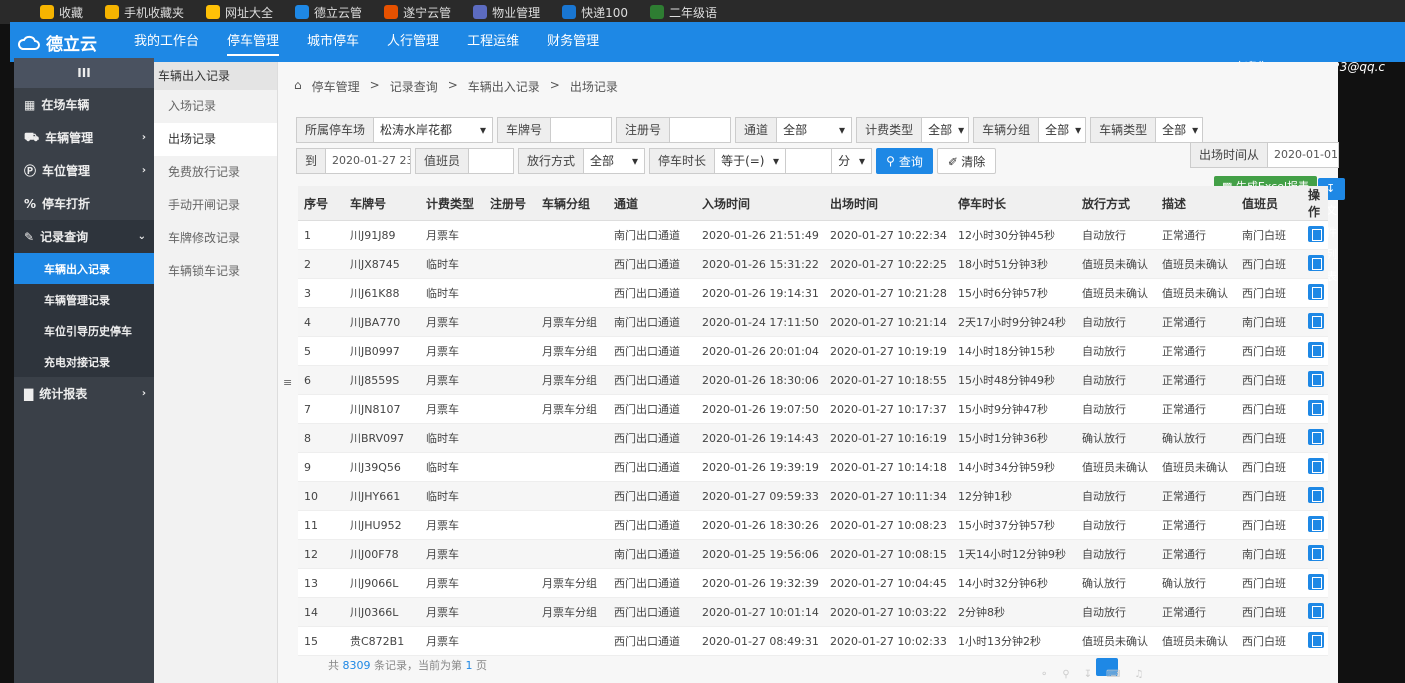 The image size is (1405, 683). I want to click on reg-field: 注册号, so click(674, 130).